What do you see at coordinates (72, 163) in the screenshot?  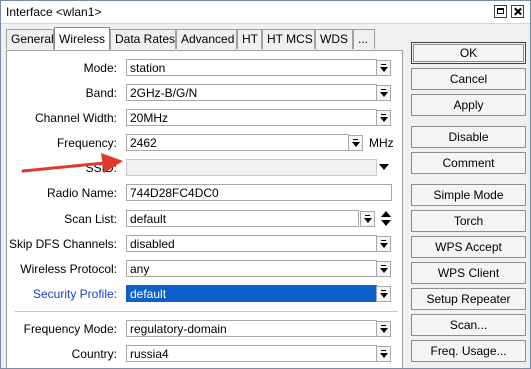 I see `red-arrow-icon` at bounding box center [72, 163].